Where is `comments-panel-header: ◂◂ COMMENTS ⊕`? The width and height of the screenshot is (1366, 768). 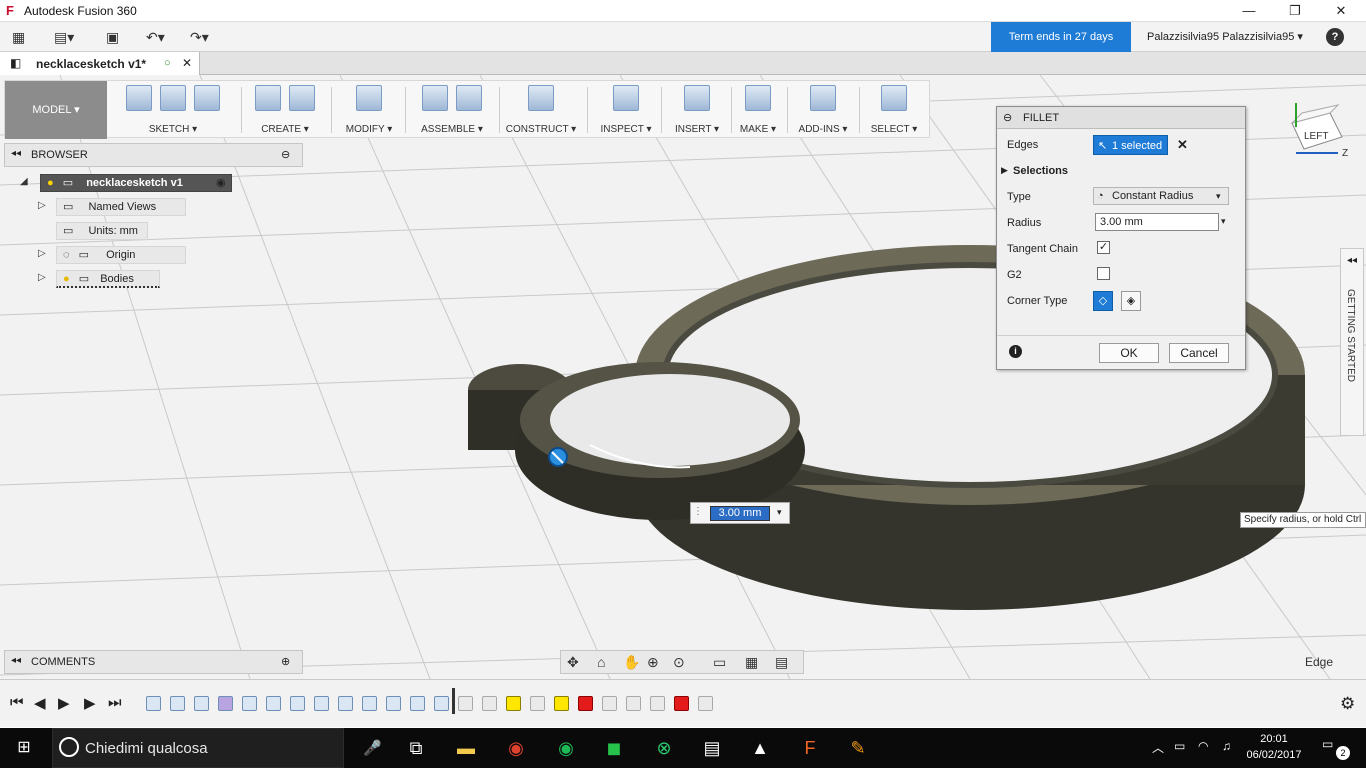 comments-panel-header: ◂◂ COMMENTS ⊕ is located at coordinates (153, 662).